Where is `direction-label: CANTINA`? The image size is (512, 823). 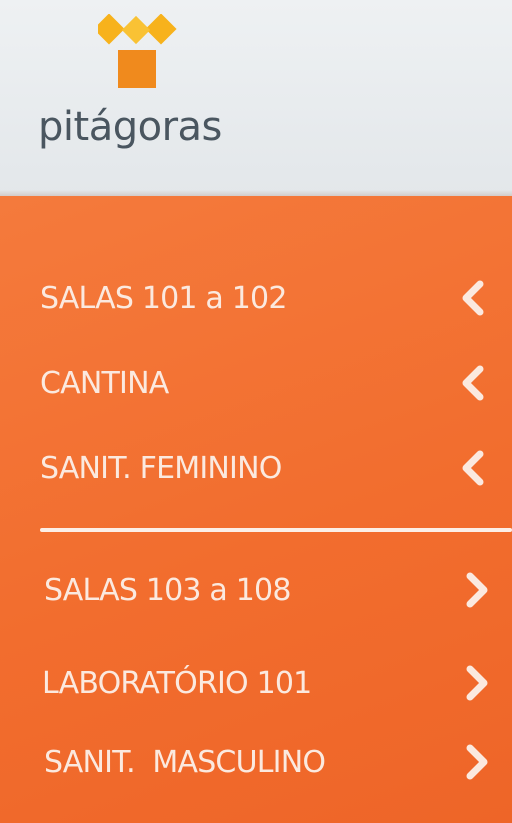
direction-label: CANTINA is located at coordinates (104, 383).